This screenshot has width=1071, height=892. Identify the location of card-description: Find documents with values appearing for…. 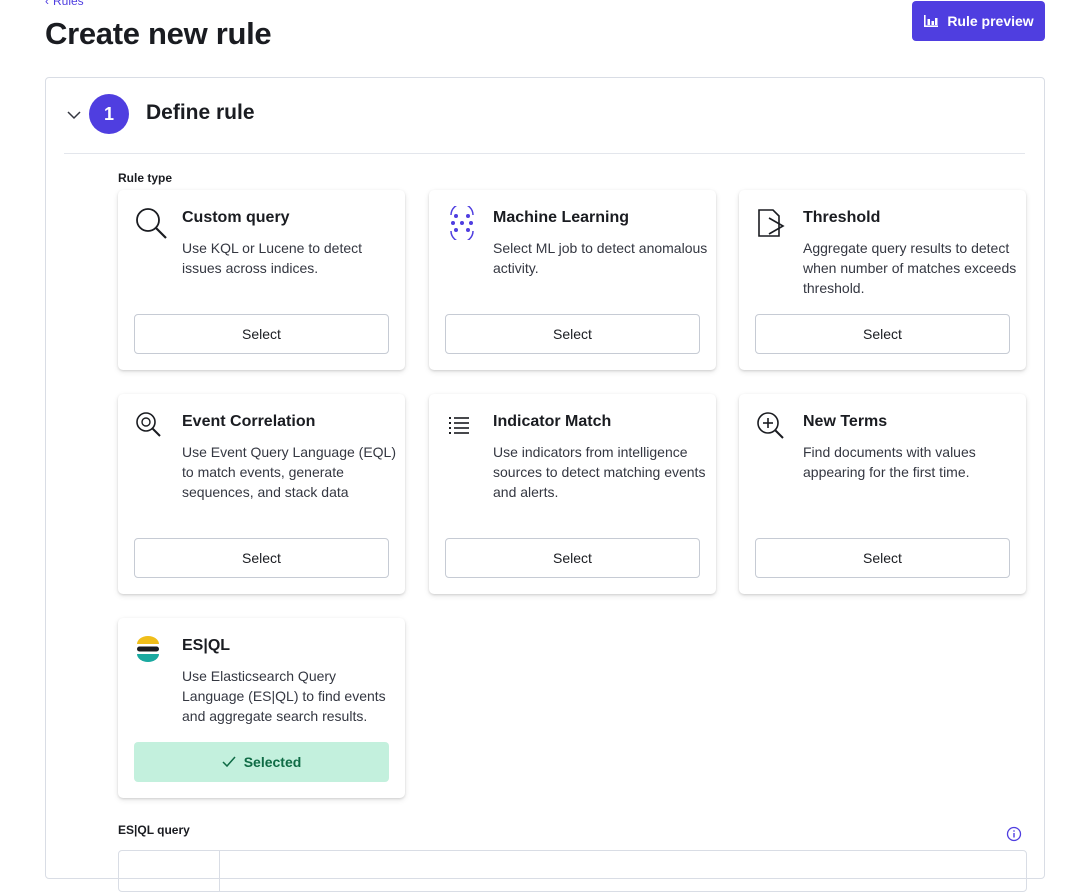
(889, 462).